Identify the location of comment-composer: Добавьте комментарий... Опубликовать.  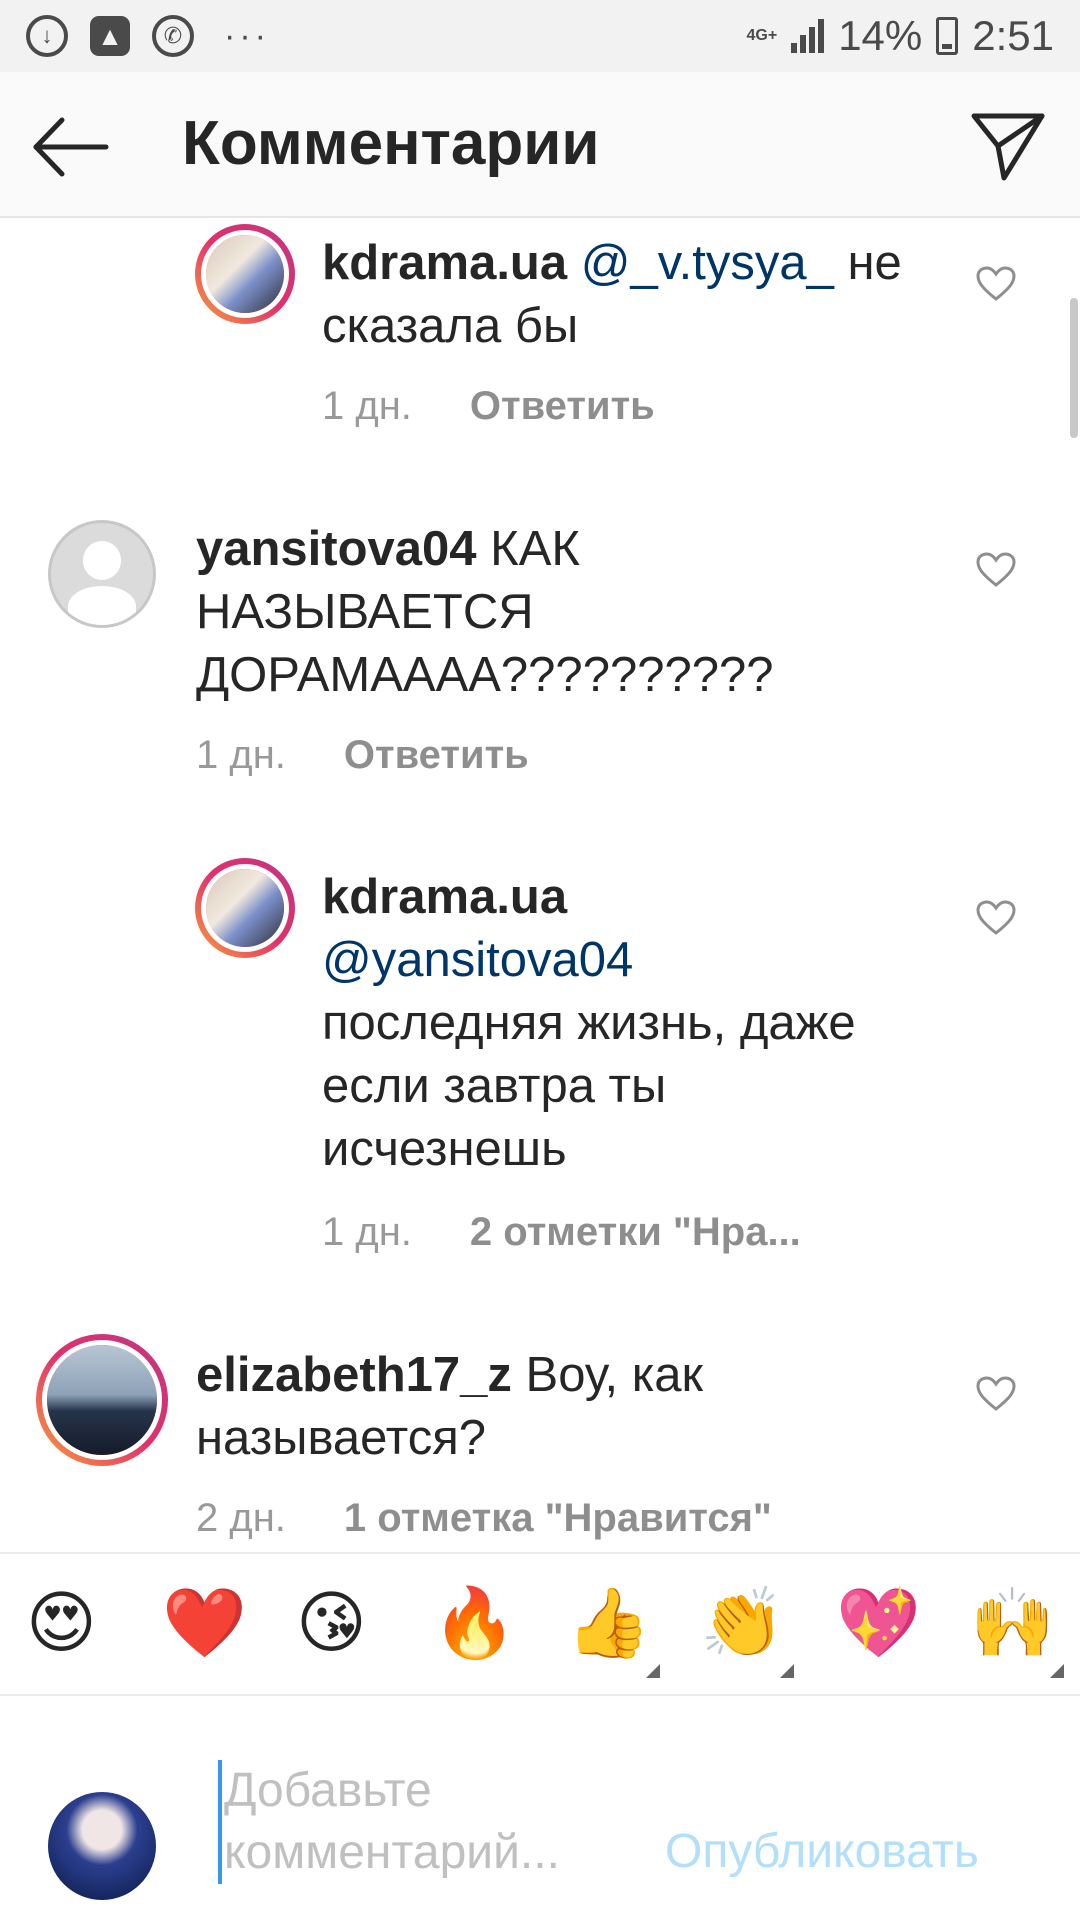
(540, 1808).